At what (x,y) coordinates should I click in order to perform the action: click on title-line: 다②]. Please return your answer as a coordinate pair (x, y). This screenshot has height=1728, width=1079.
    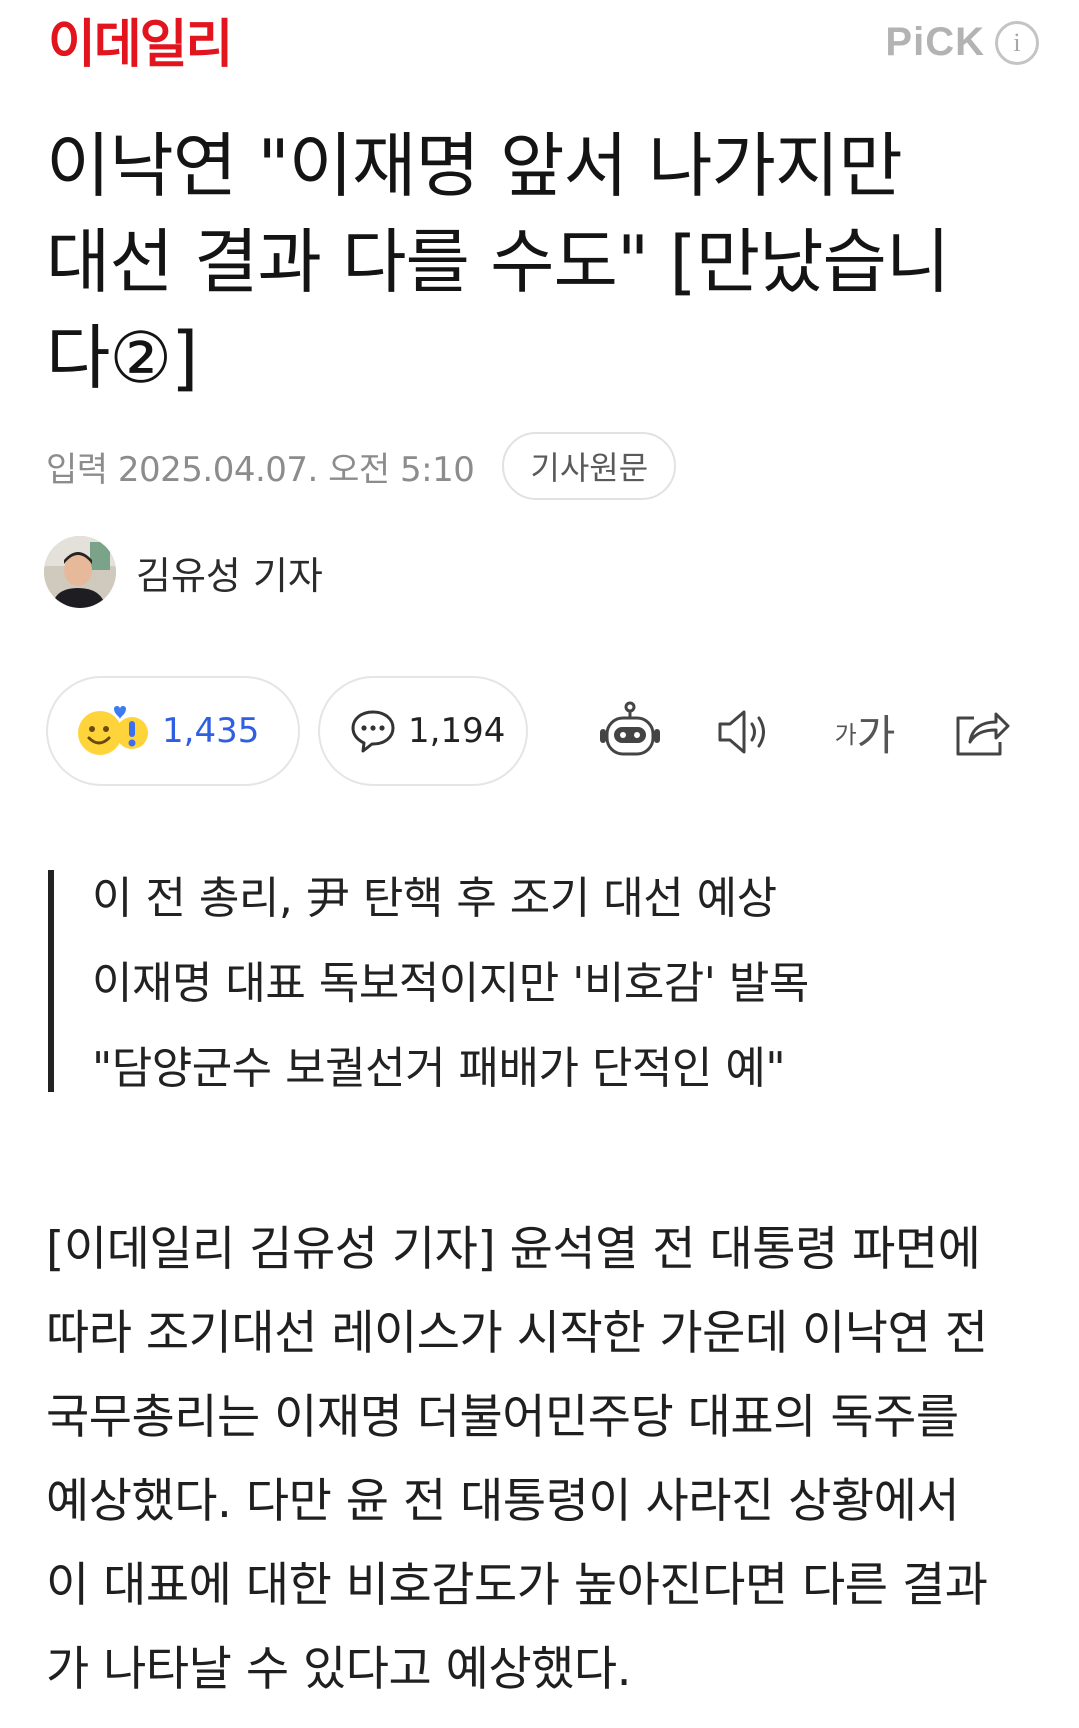
    Looking at the image, I should click on (122, 358).